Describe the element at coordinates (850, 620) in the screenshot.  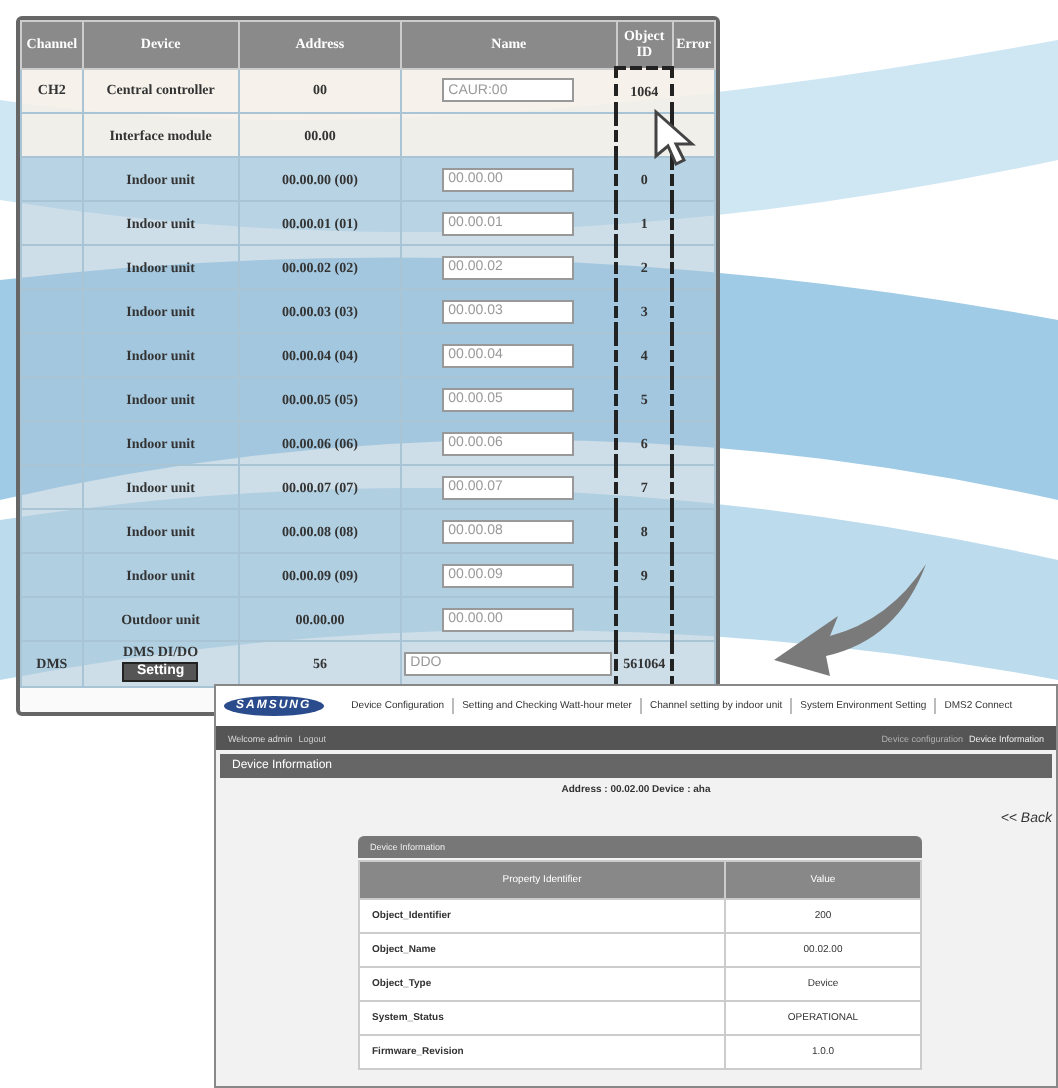
I see `curved-arrow-icon` at that location.